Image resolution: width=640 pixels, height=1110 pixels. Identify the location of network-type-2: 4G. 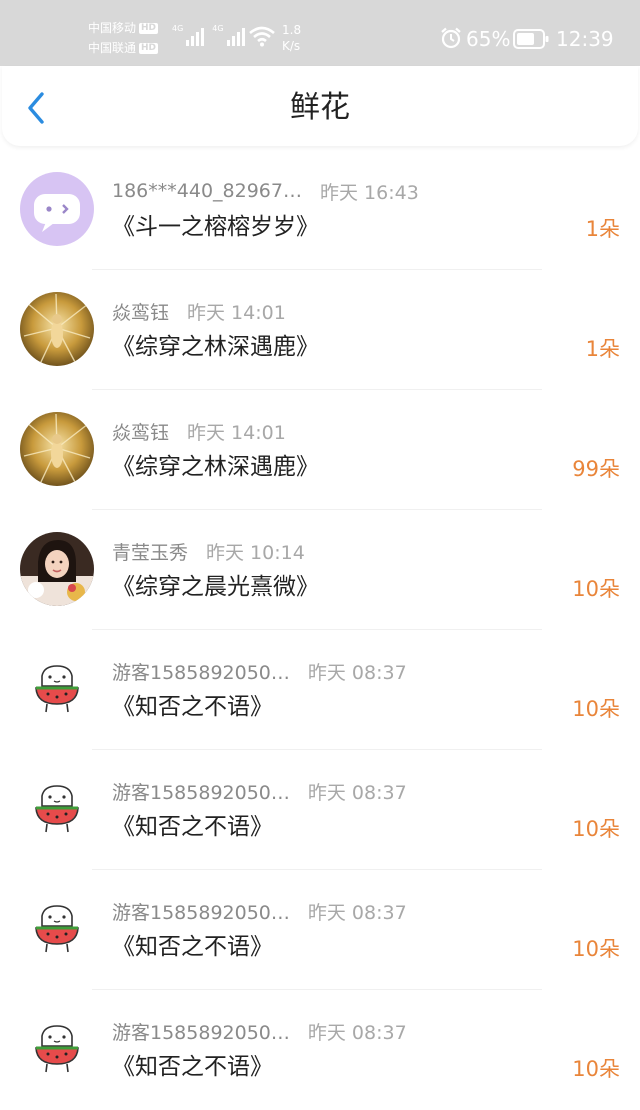
(218, 28).